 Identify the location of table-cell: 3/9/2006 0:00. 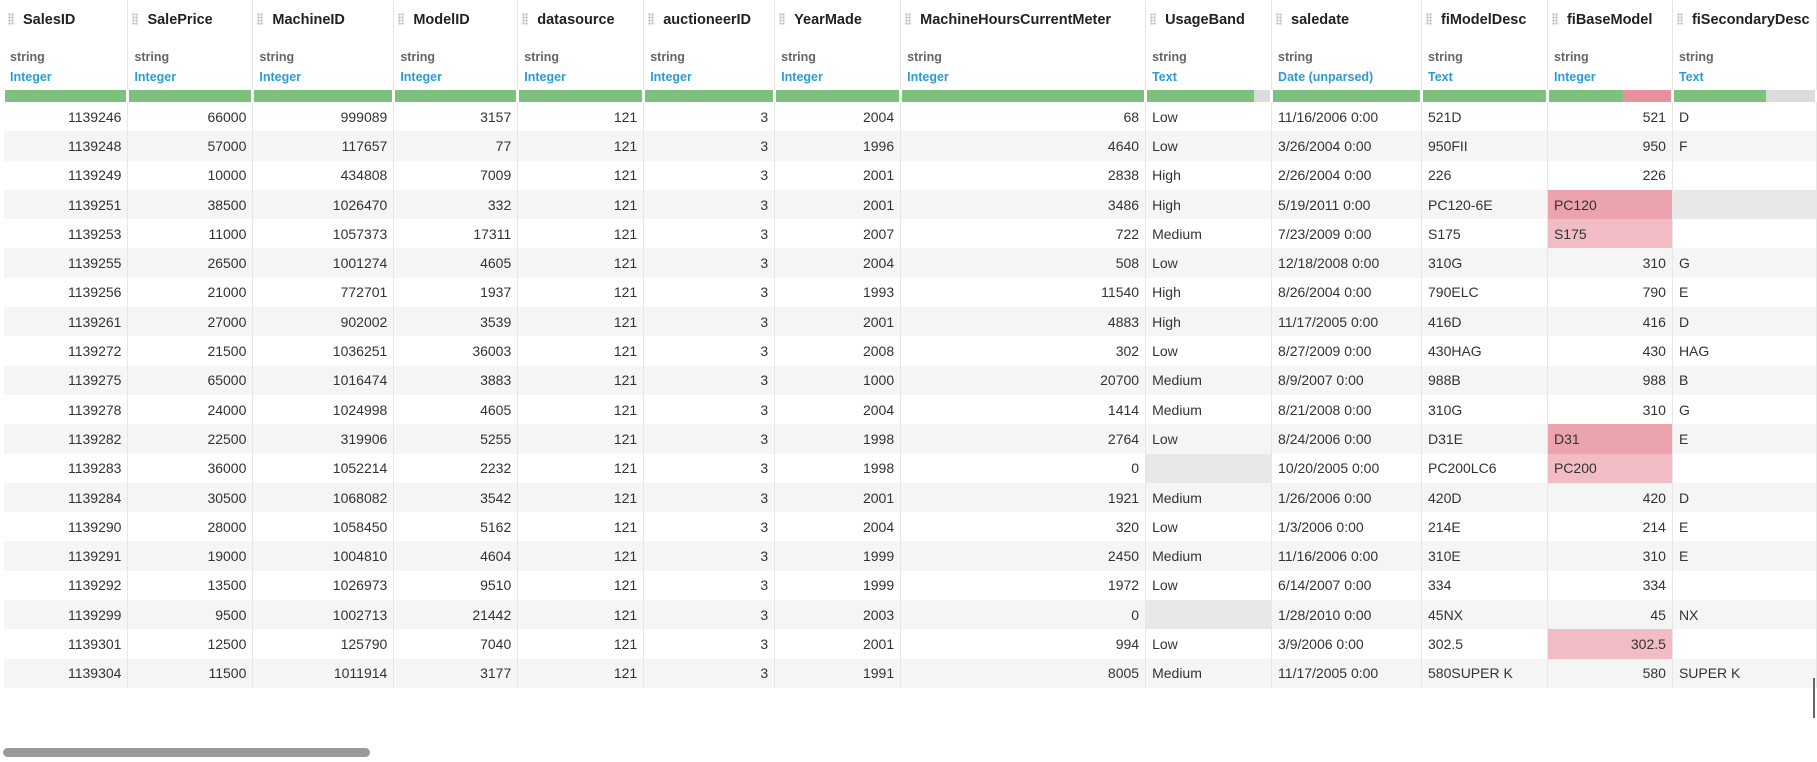
(1346, 644).